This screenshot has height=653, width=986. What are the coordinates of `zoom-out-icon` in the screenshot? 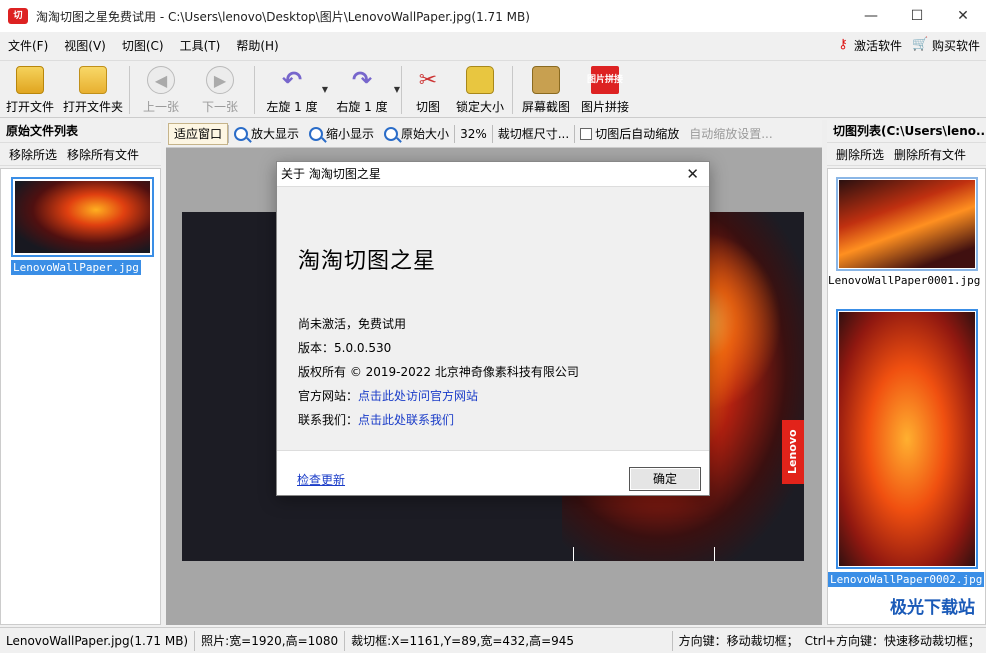 It's located at (316, 133).